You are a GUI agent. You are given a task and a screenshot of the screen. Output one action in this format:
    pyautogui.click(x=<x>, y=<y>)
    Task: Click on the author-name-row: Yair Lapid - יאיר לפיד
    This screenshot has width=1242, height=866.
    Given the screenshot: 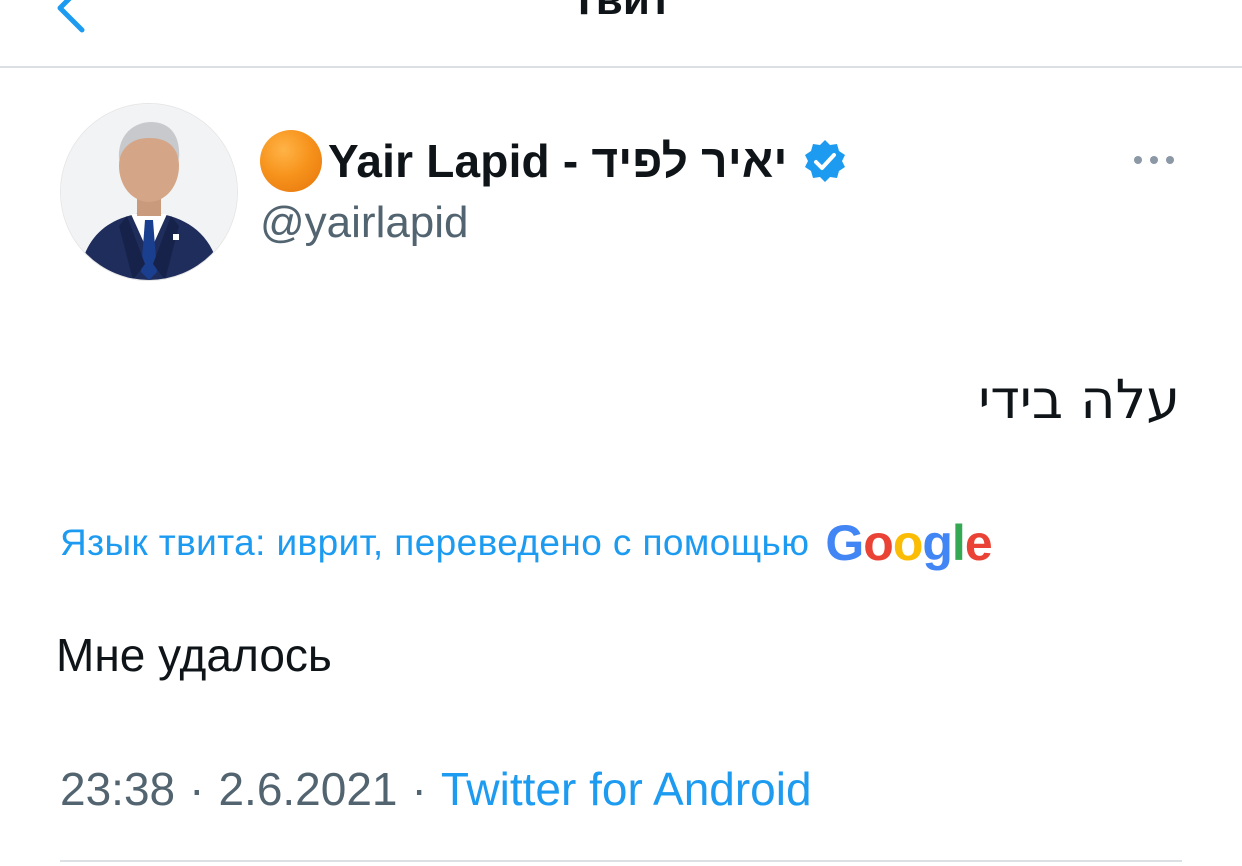 What is the action you would take?
    pyautogui.click(x=554, y=161)
    